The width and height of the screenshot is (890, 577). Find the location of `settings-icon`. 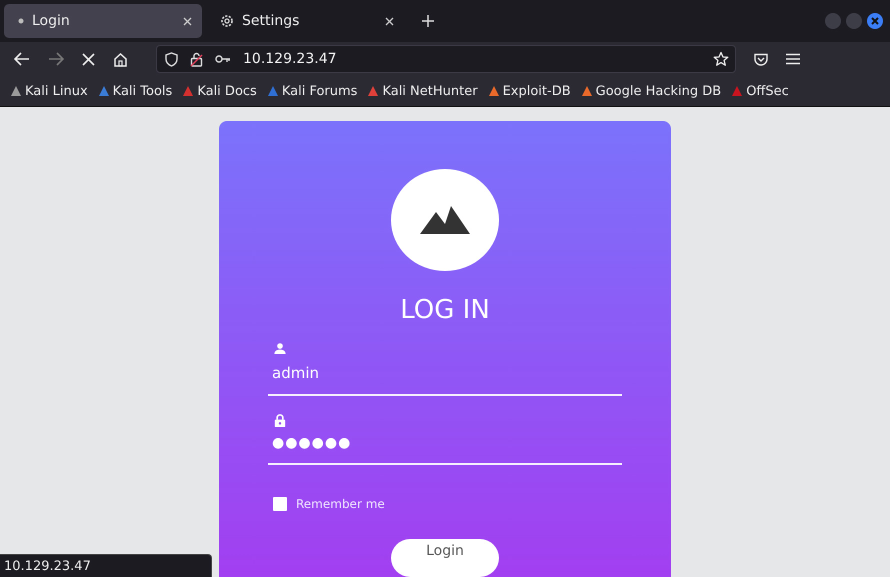

settings-icon is located at coordinates (227, 21).